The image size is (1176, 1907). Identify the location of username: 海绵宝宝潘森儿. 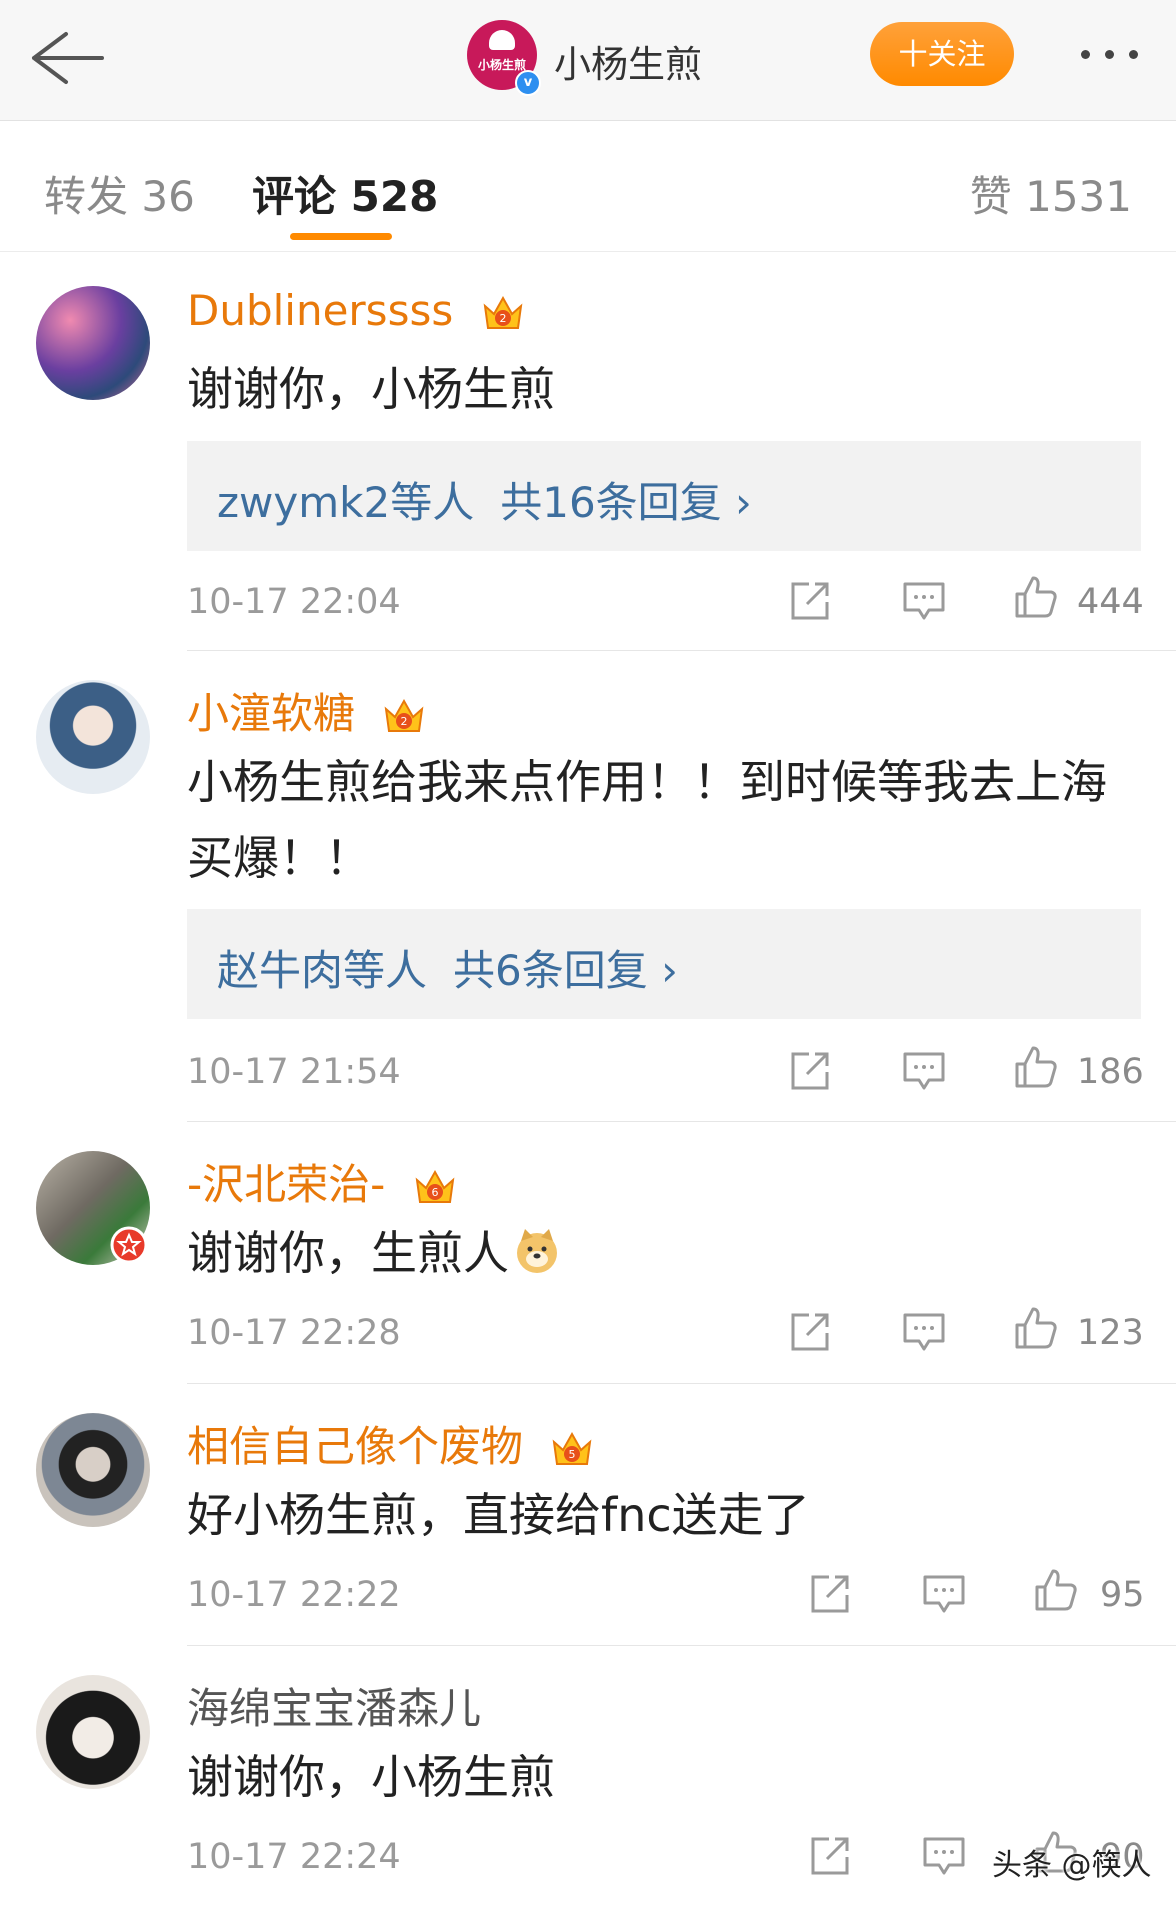
(334, 1705).